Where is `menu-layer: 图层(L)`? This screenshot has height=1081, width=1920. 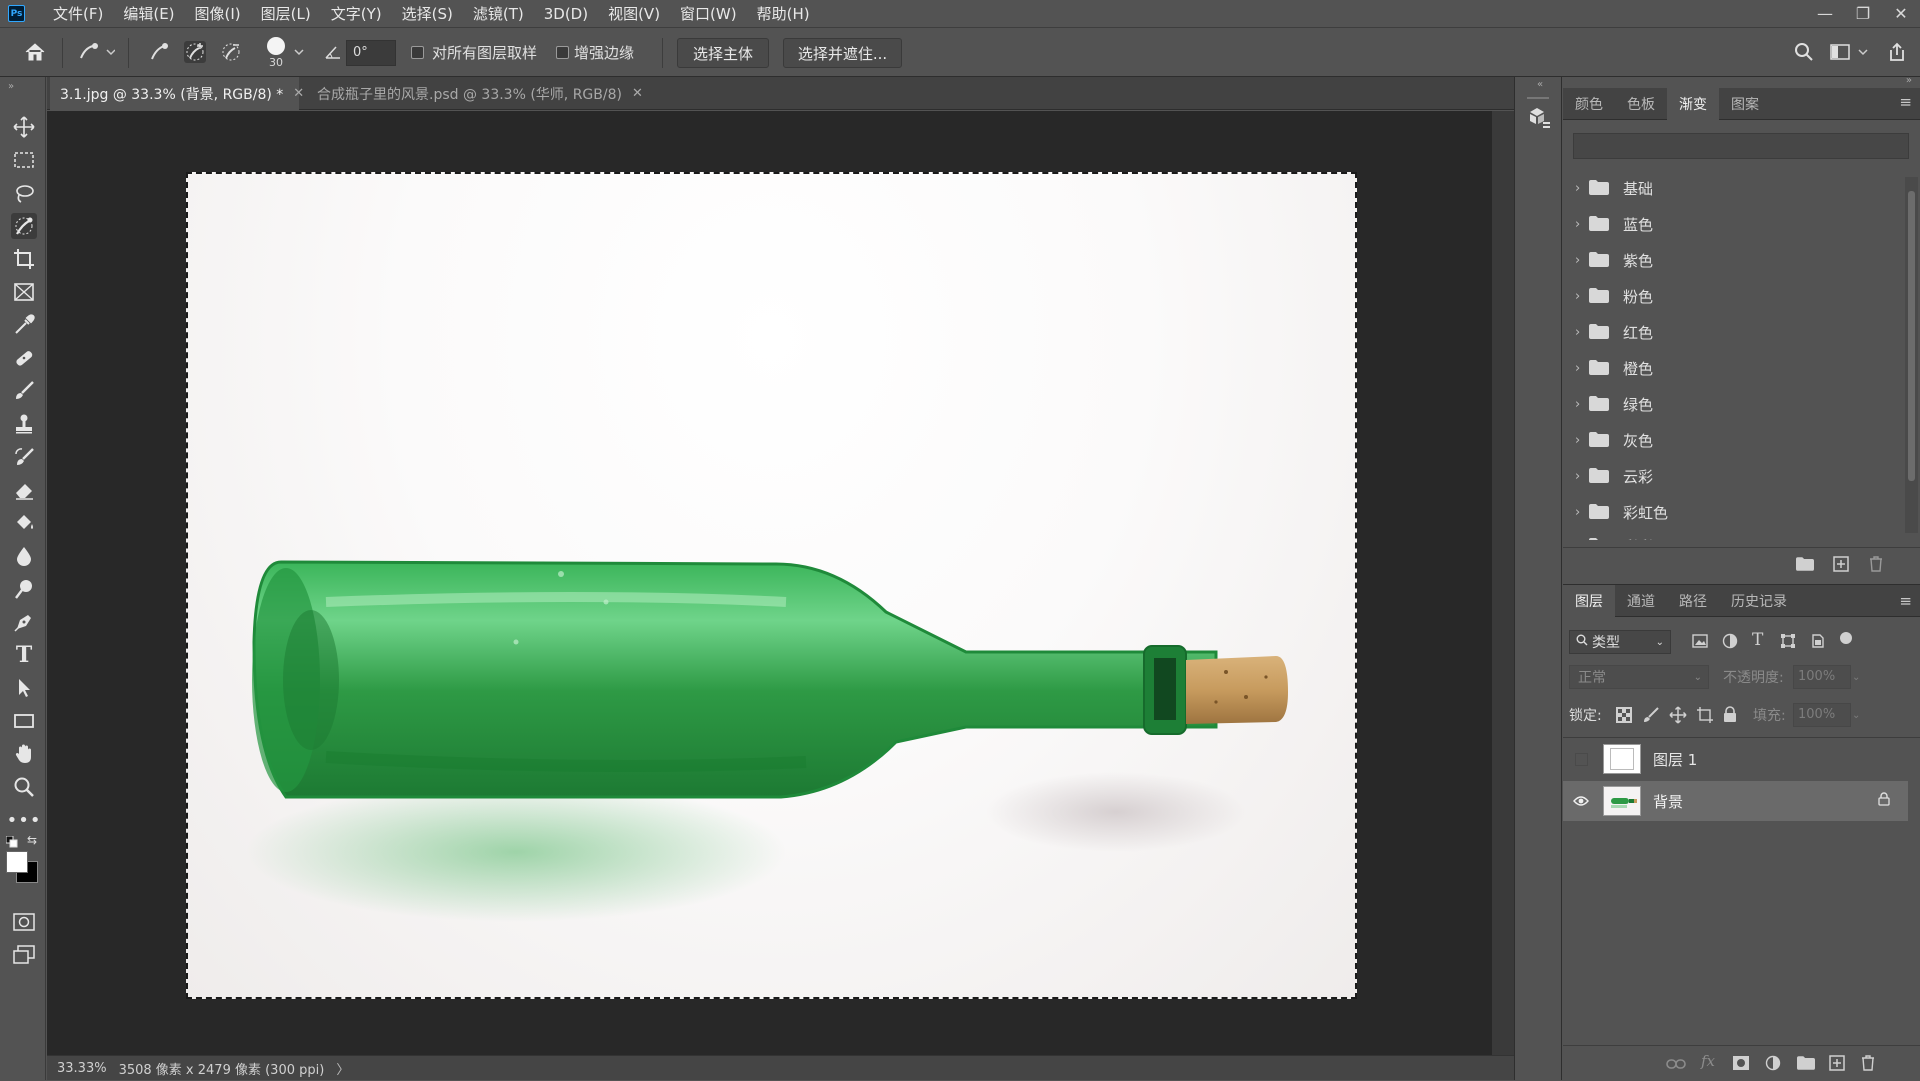 menu-layer: 图层(L) is located at coordinates (286, 13).